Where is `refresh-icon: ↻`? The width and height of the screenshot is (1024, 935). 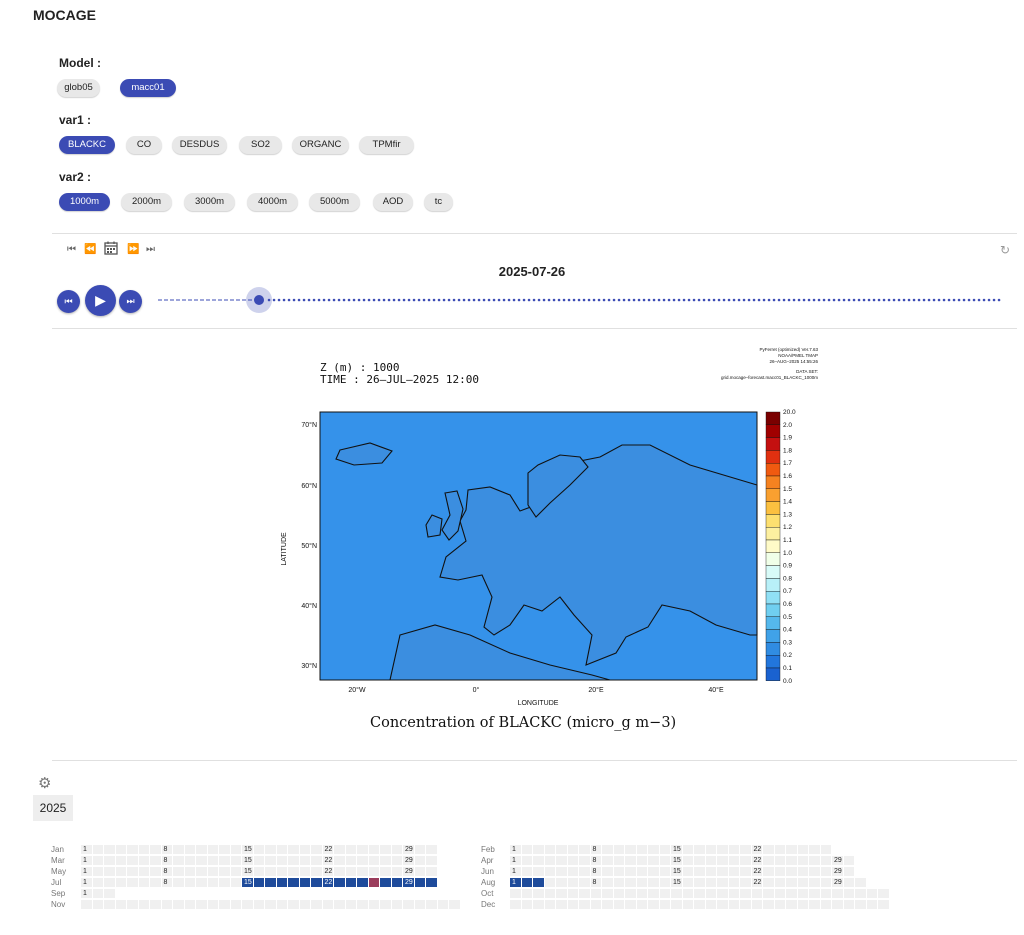
refresh-icon: ↻ is located at coordinates (1005, 250).